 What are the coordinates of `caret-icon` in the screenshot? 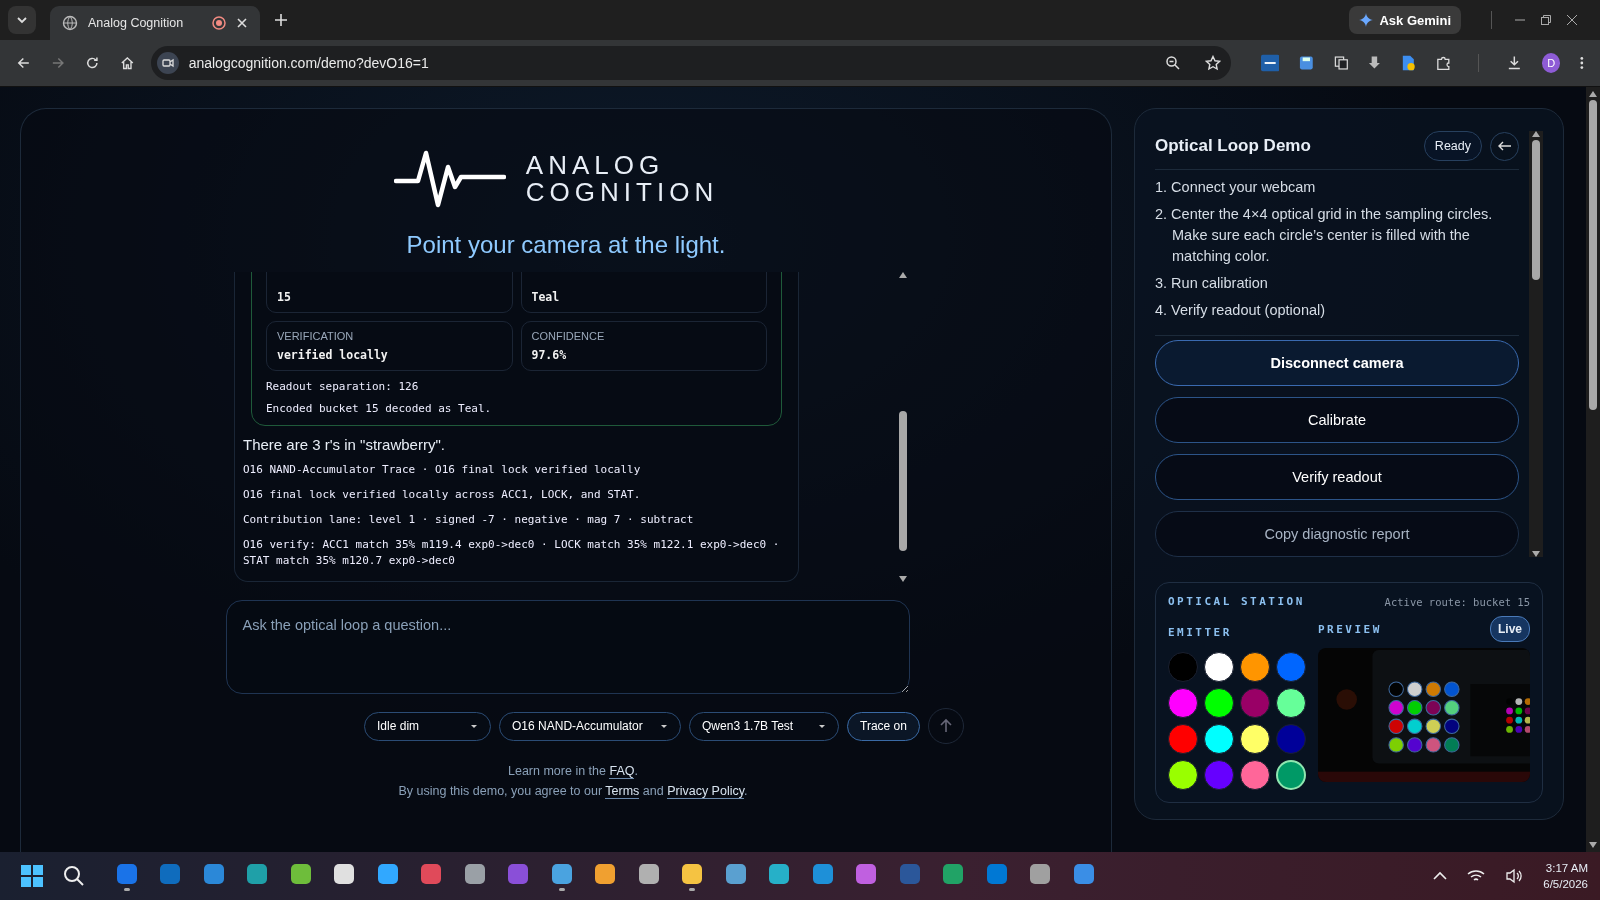 It's located at (664, 726).